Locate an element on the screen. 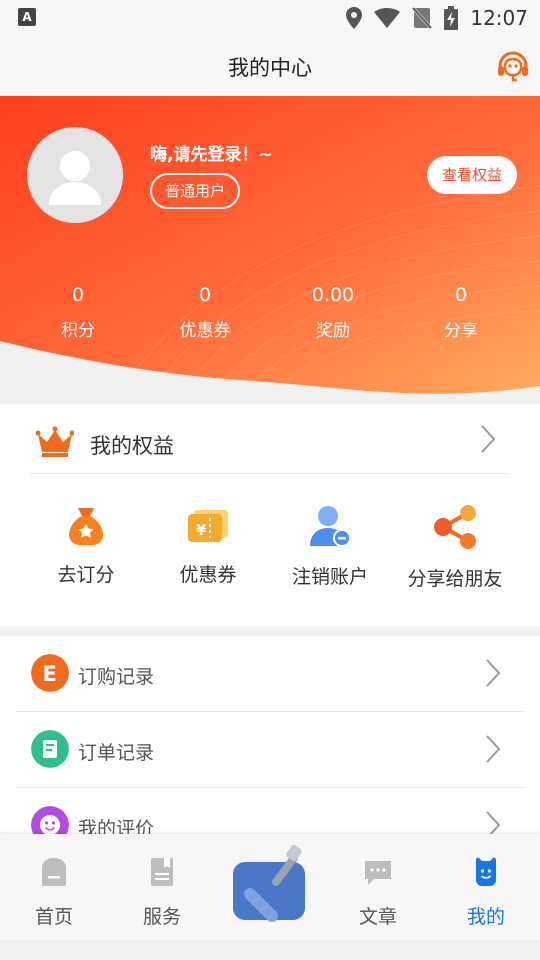 The width and height of the screenshot is (540, 960). user-remove-icon is located at coordinates (330, 526).